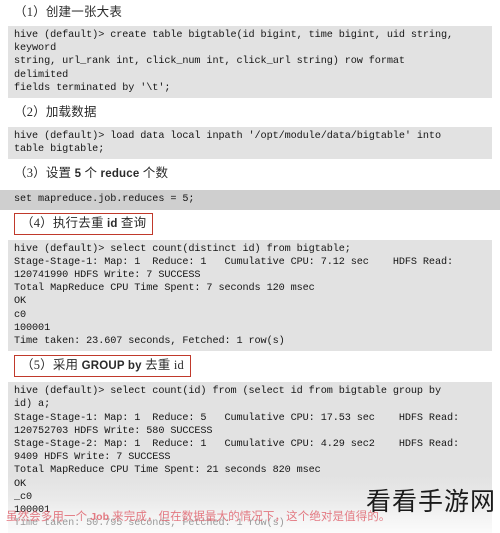 This screenshot has width=500, height=533. Describe the element at coordinates (55, 112) in the screenshot. I see `section-heading-2: （2）加载数据` at that location.